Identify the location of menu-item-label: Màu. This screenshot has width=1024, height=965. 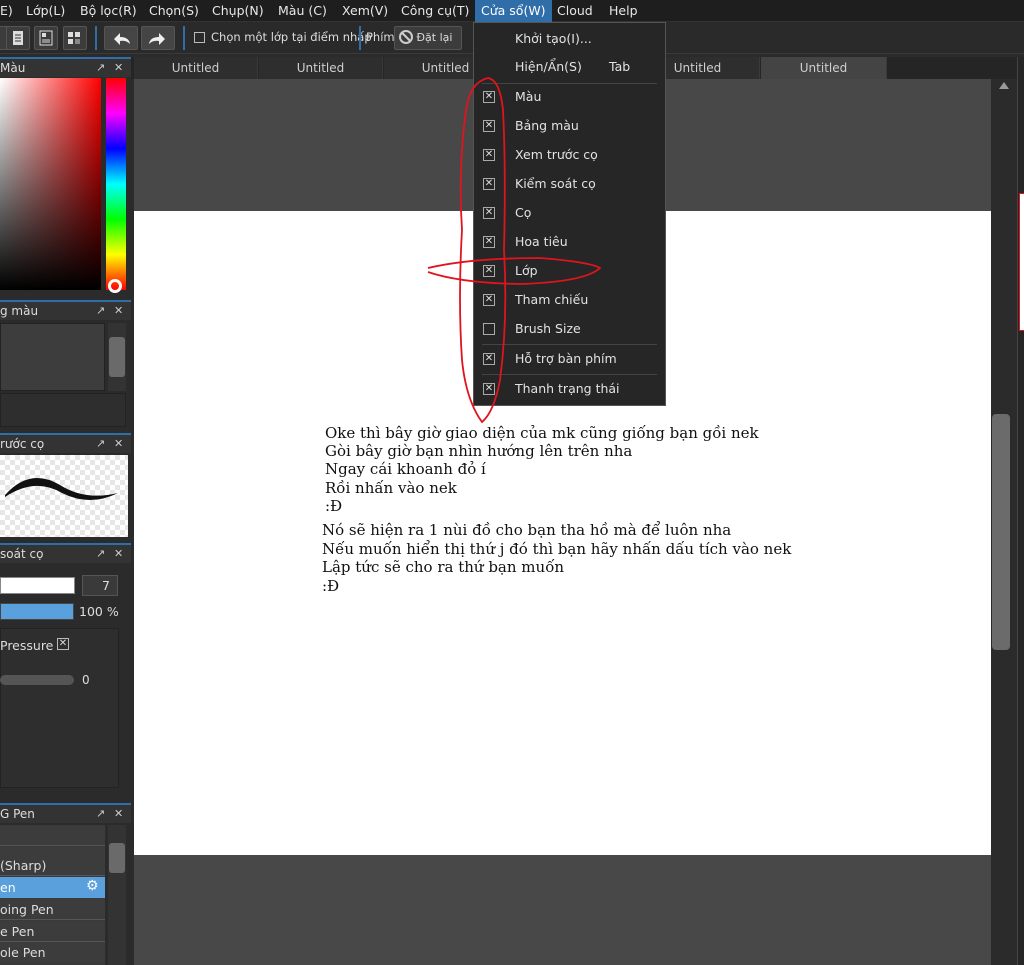
(528, 96).